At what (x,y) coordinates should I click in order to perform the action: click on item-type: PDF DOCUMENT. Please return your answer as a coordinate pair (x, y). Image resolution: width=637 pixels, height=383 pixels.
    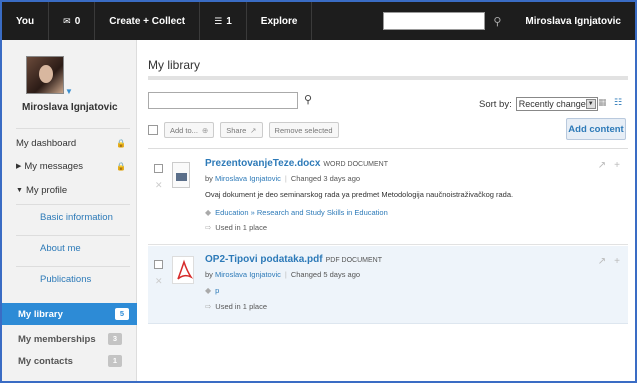
    Looking at the image, I should click on (353, 260).